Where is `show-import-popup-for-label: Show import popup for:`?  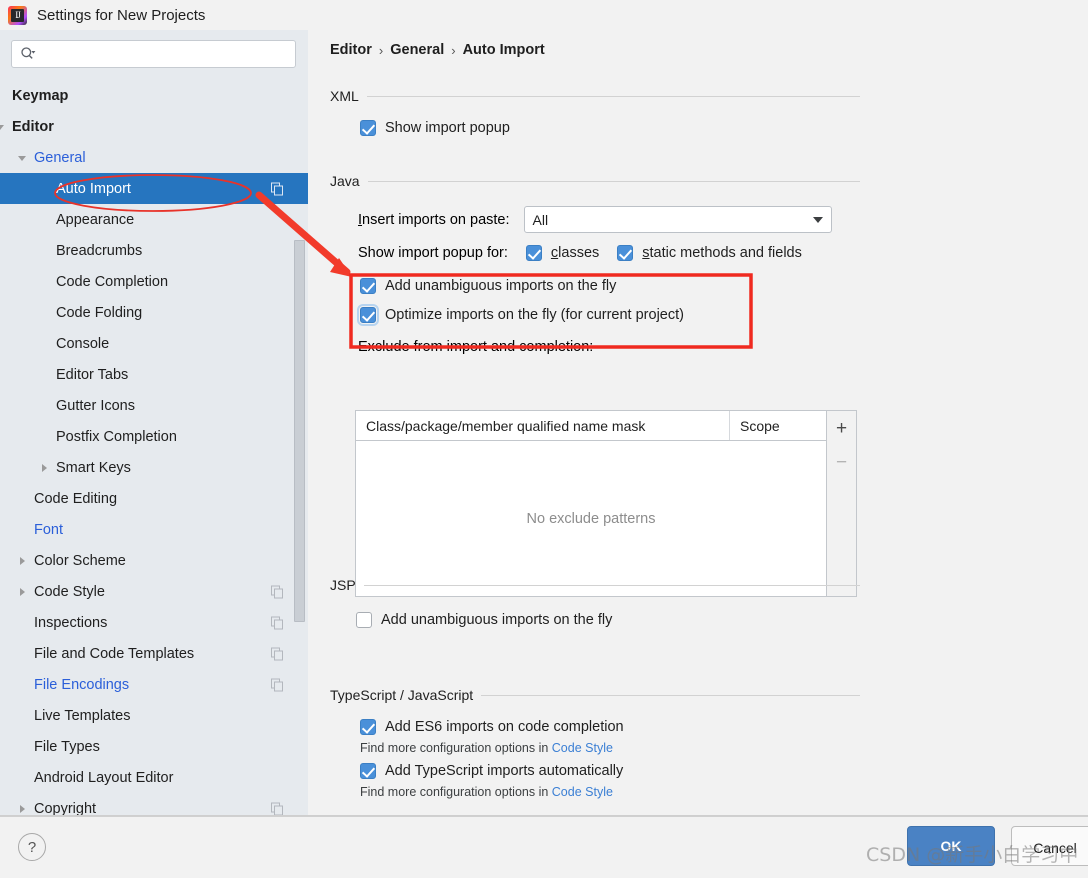 show-import-popup-for-label: Show import popup for: is located at coordinates (433, 253).